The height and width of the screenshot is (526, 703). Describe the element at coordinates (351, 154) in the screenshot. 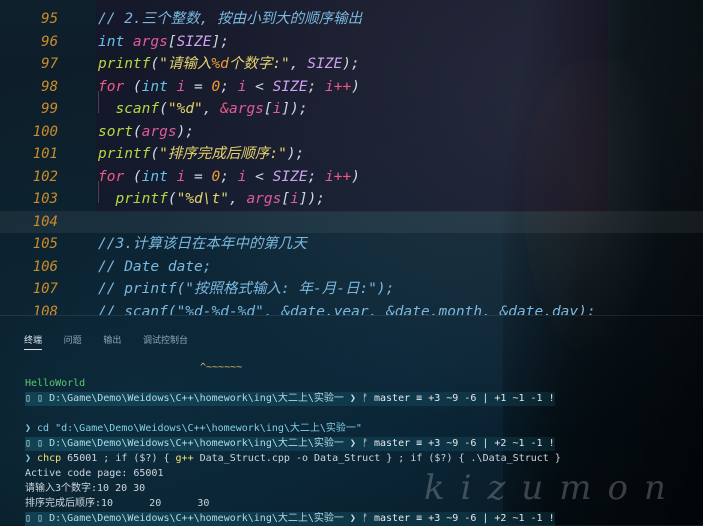

I see `code-line: 101 printf("排序完成后顺序:");` at that location.